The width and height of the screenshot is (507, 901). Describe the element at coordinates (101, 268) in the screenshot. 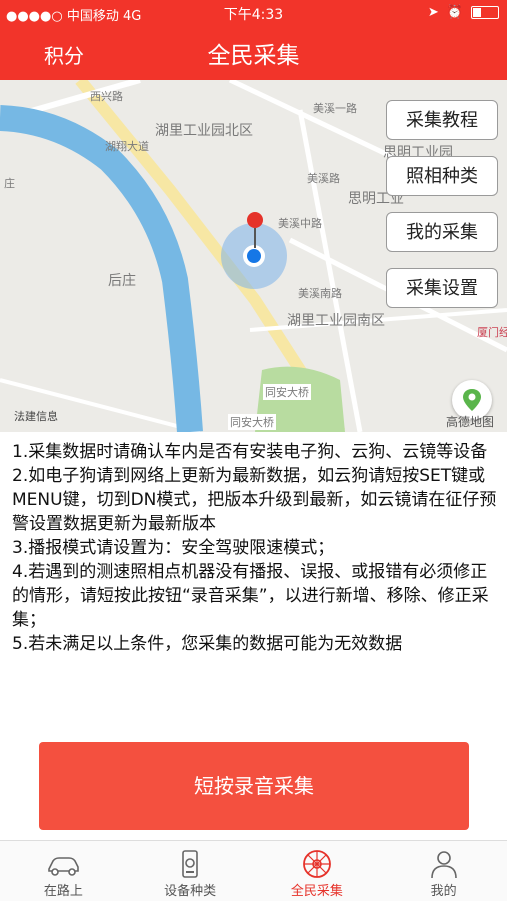

I see `river` at that location.